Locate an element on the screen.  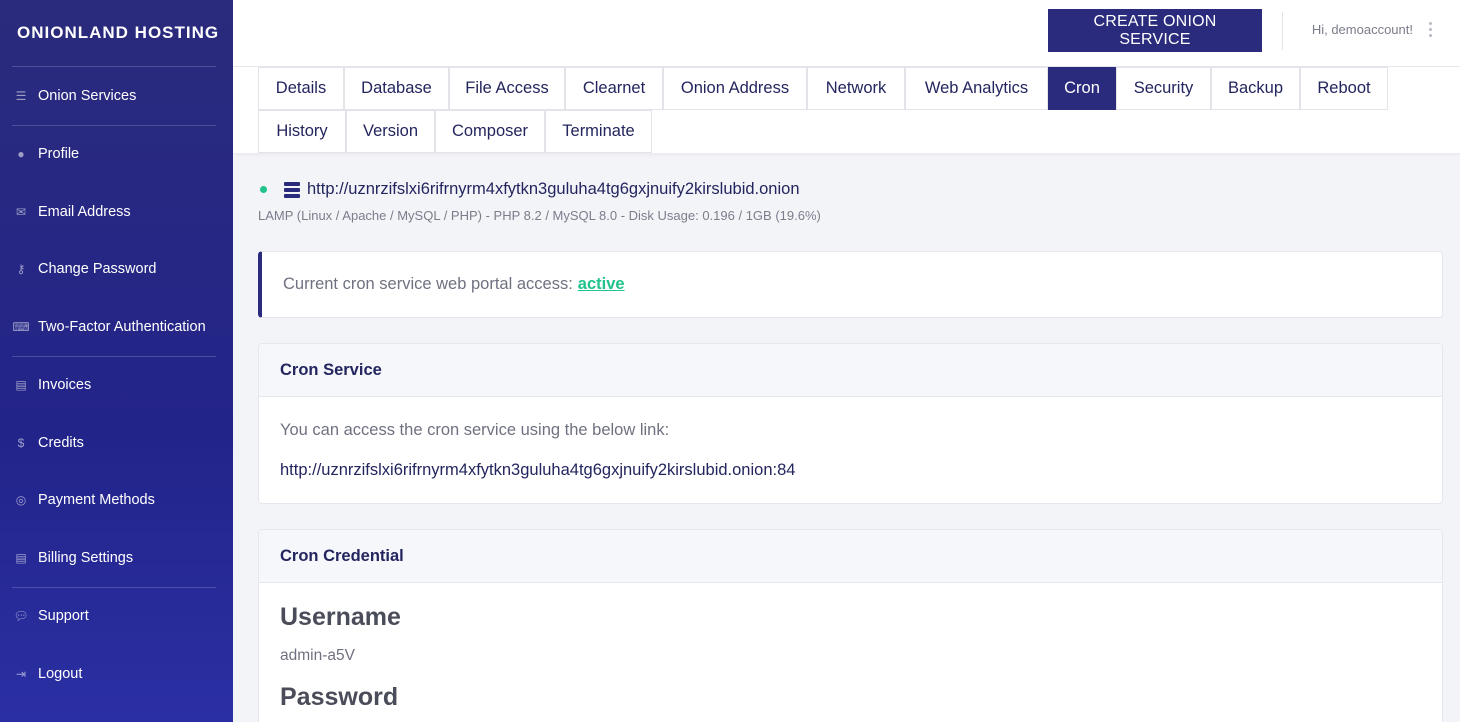
sidebar-item-payment-methods: ◎ Payment Methods is located at coordinates (116, 501).